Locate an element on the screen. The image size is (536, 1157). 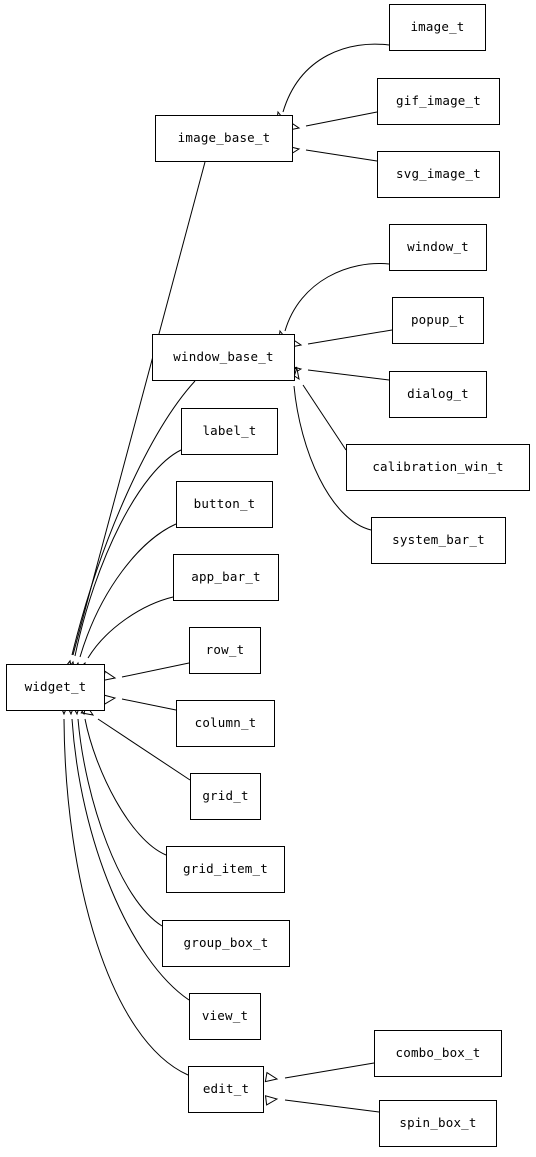
class-node-group_box_t: group_box_t is located at coordinates (226, 943).